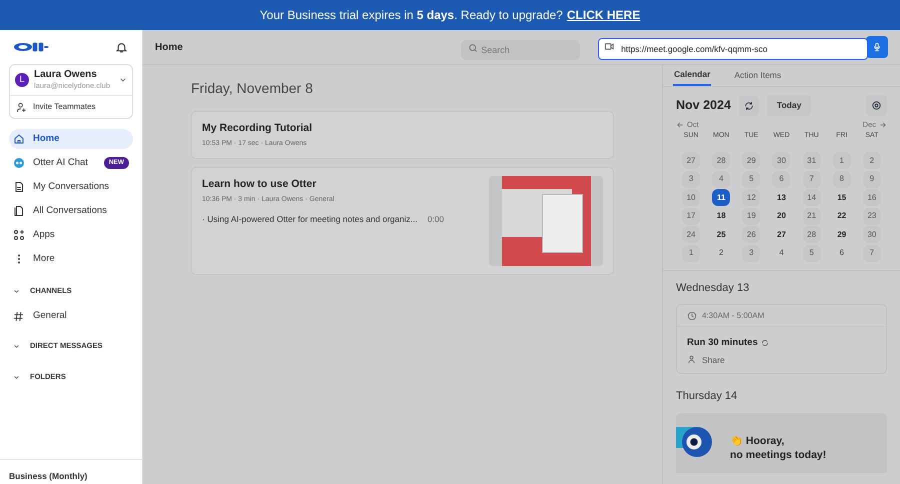 The width and height of the screenshot is (900, 484). Describe the element at coordinates (691, 197) in the screenshot. I see `calendar-day: 10` at that location.